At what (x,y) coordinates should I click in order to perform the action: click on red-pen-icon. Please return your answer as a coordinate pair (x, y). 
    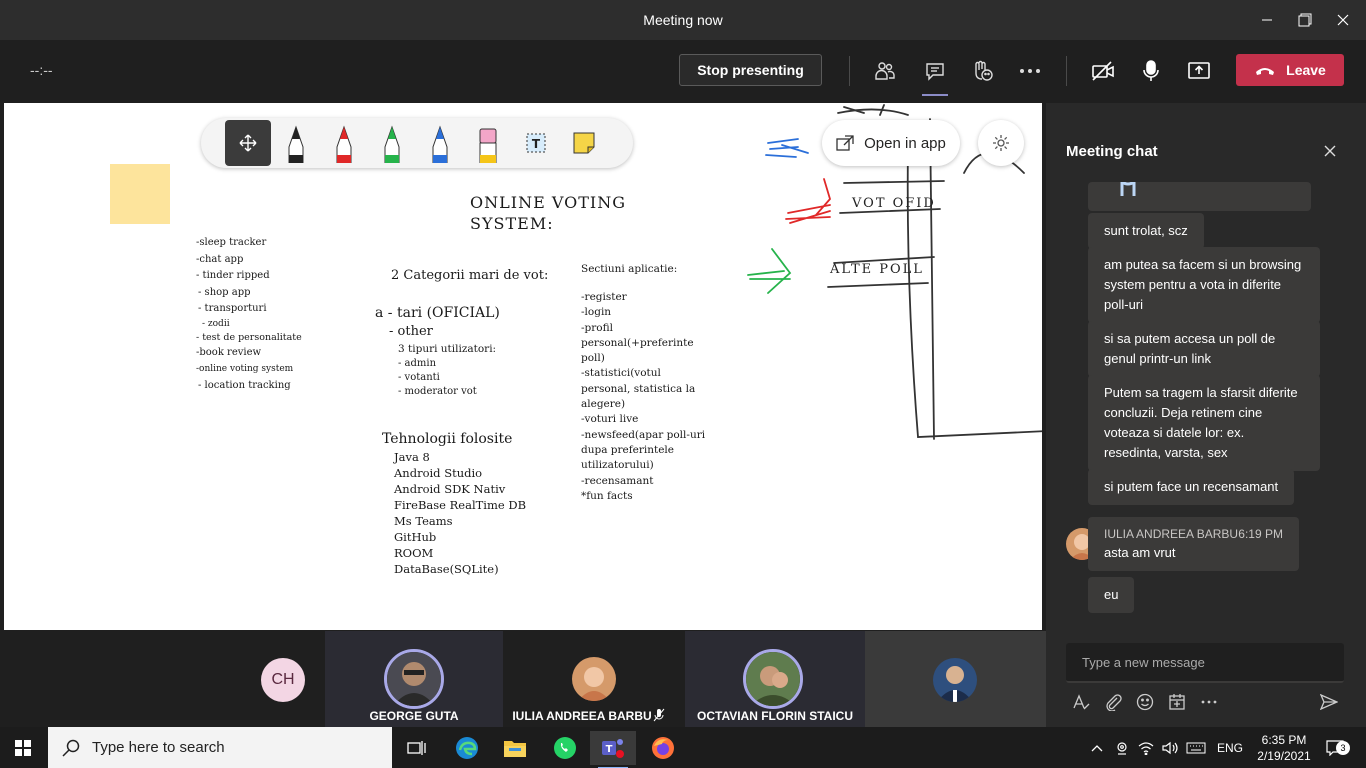
    Looking at the image, I should click on (344, 144).